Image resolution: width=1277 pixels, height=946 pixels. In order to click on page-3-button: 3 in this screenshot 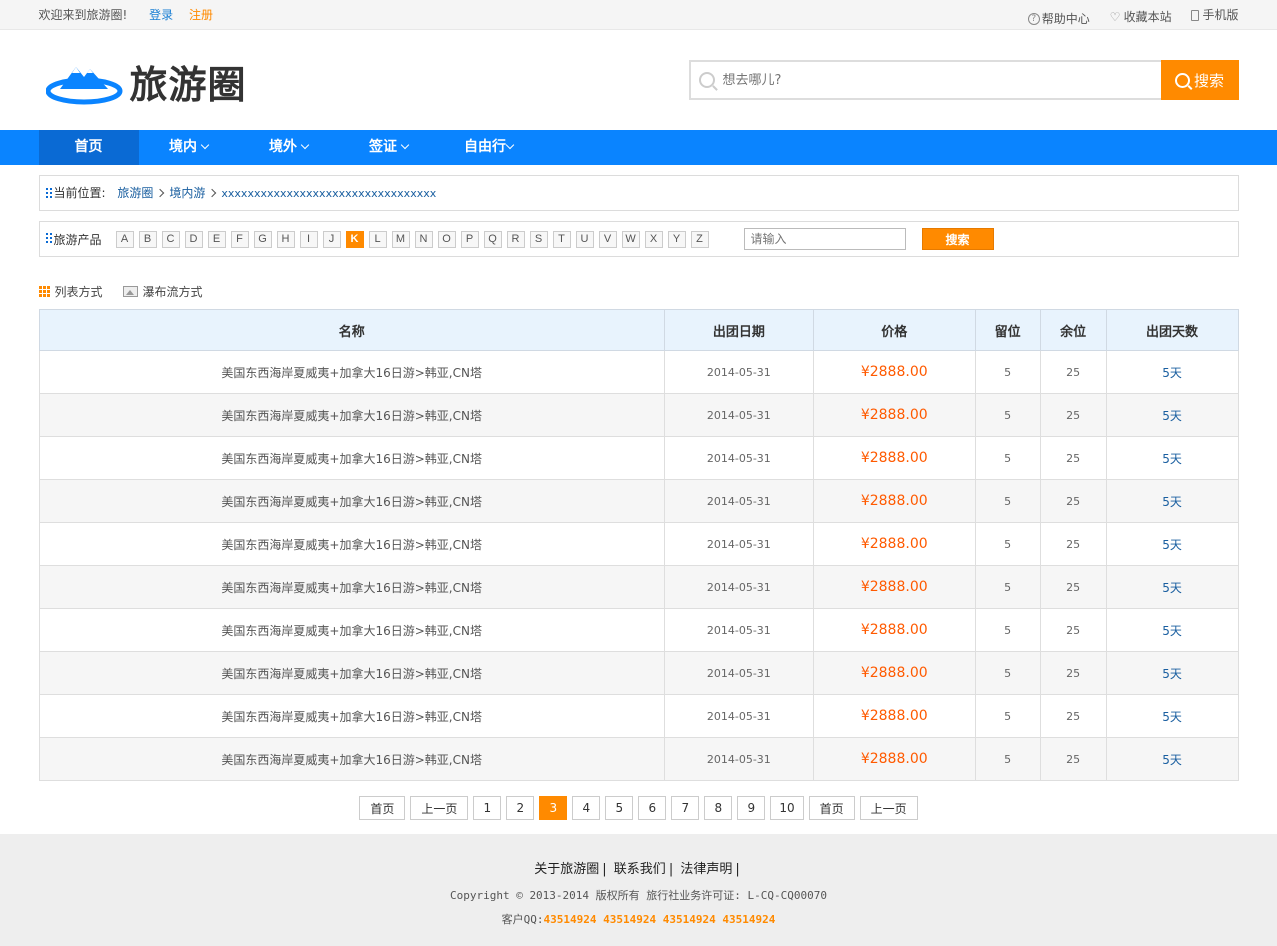, I will do `click(553, 808)`.